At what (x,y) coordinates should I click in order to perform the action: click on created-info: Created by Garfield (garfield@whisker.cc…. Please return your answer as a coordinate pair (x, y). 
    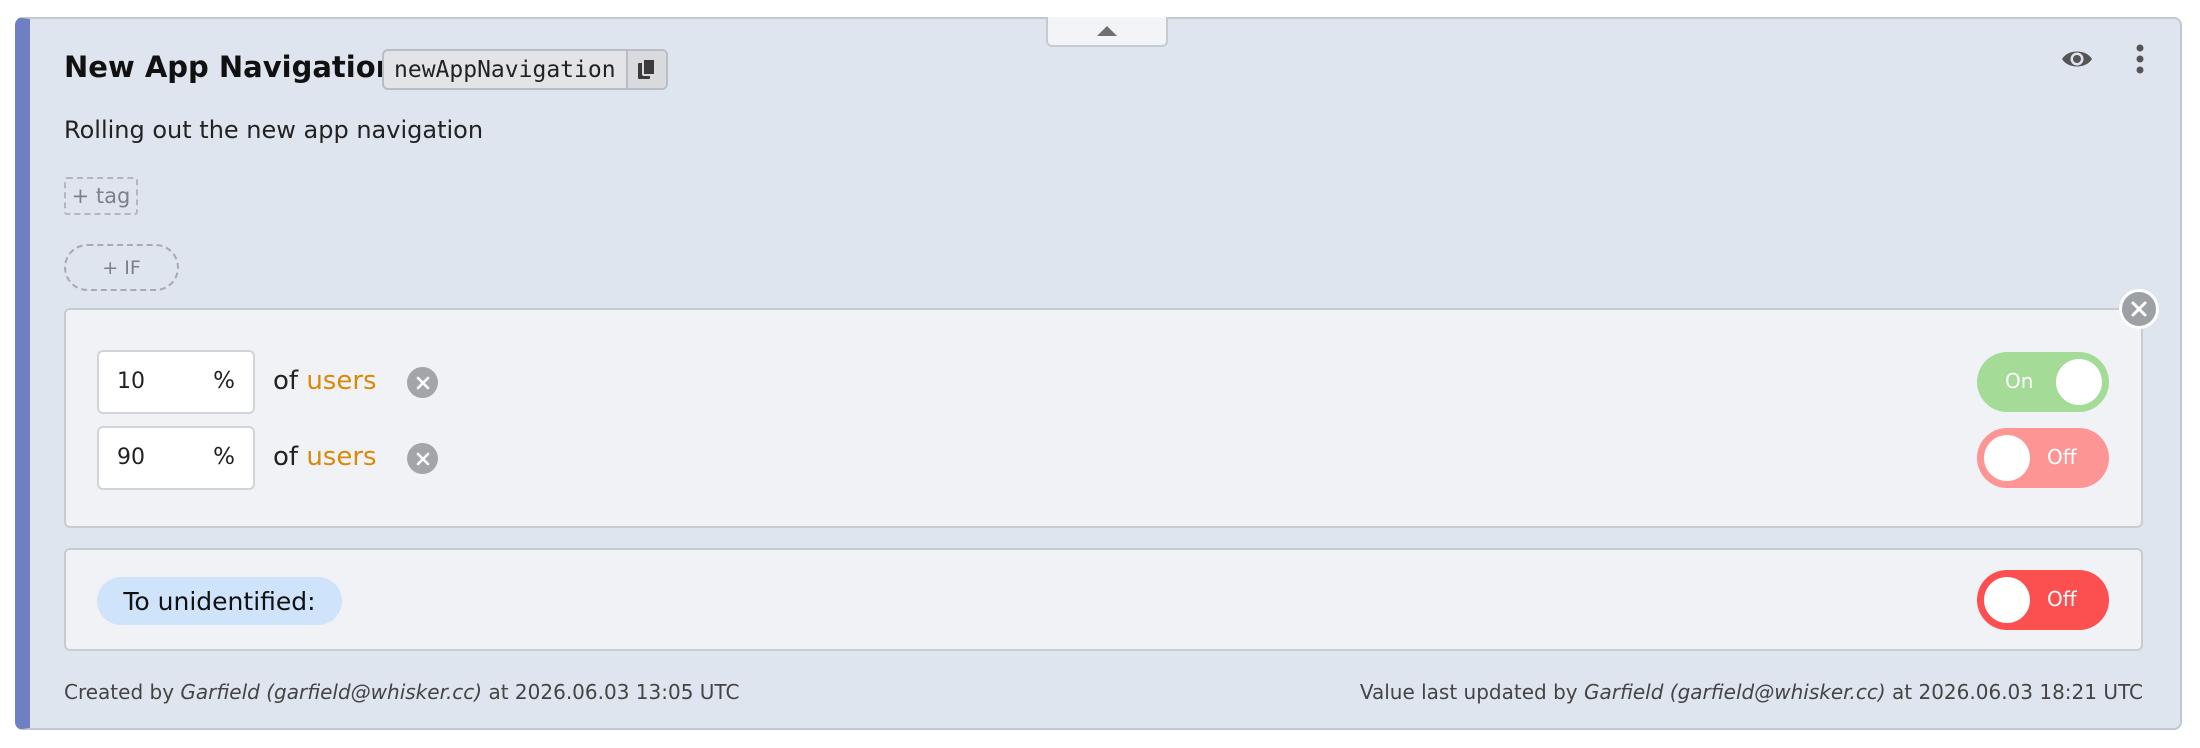
    Looking at the image, I should click on (401, 692).